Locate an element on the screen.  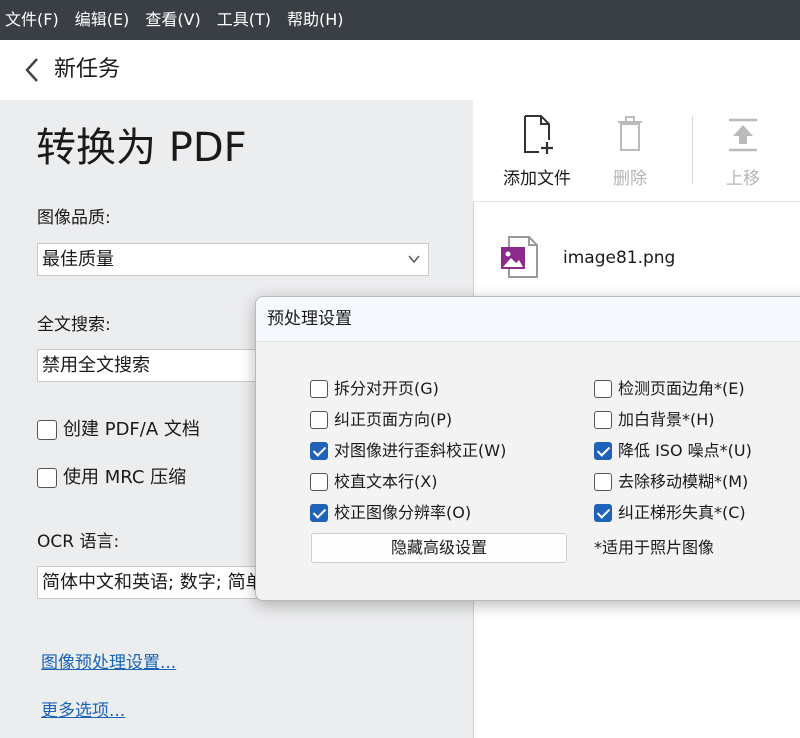
file-list-item: image81.png is located at coordinates (636, 258).